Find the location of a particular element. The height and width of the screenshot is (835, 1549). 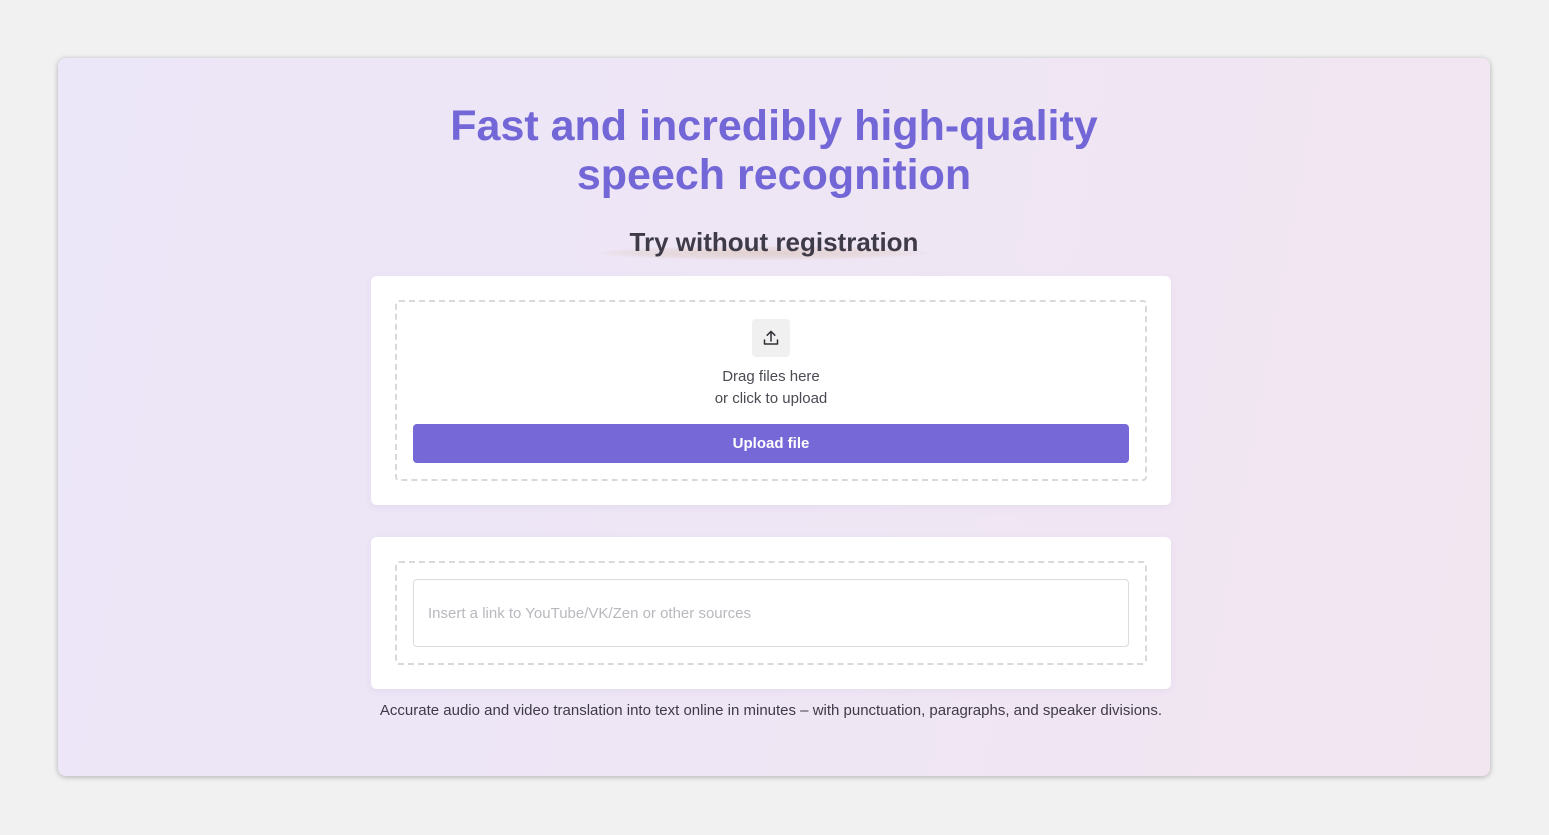

upload-file-button: Upload file is located at coordinates (771, 443).